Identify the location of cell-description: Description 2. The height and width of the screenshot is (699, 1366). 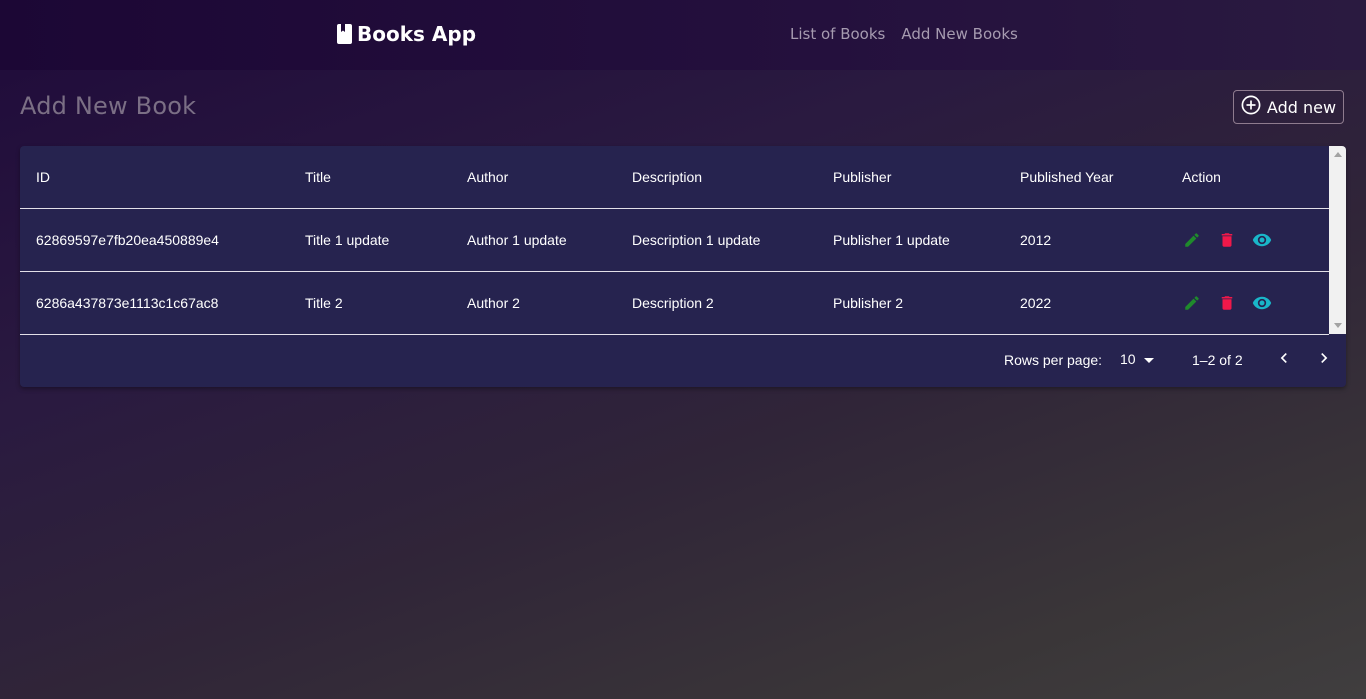
(673, 303).